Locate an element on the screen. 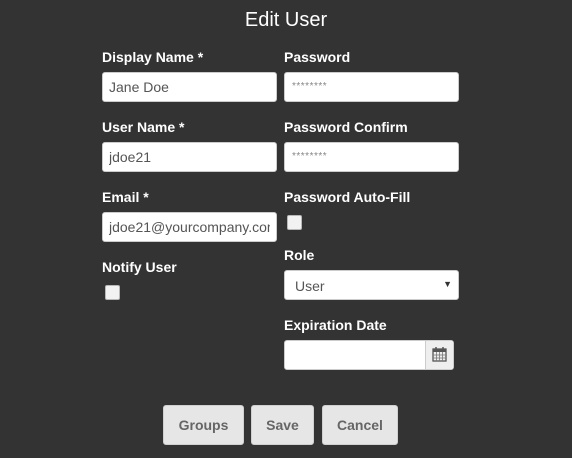 The width and height of the screenshot is (572, 458). dialog-title: Edit User is located at coordinates (286, 20).